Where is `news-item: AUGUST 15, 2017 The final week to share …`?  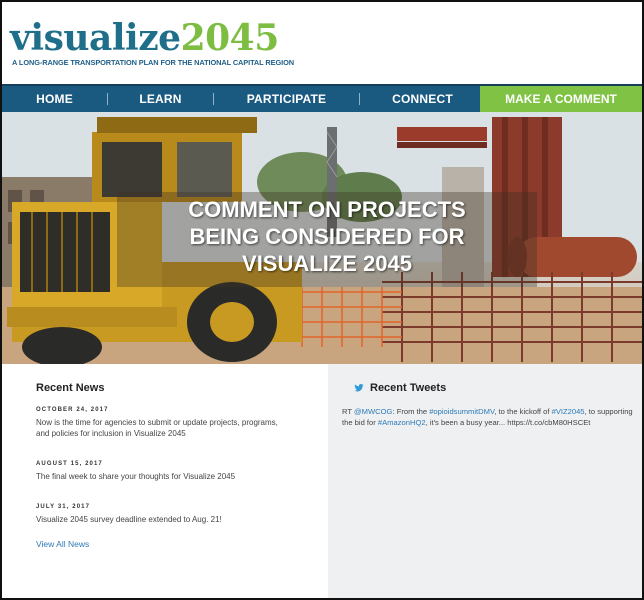
news-item: AUGUST 15, 2017 The final week to share … is located at coordinates (182, 471).